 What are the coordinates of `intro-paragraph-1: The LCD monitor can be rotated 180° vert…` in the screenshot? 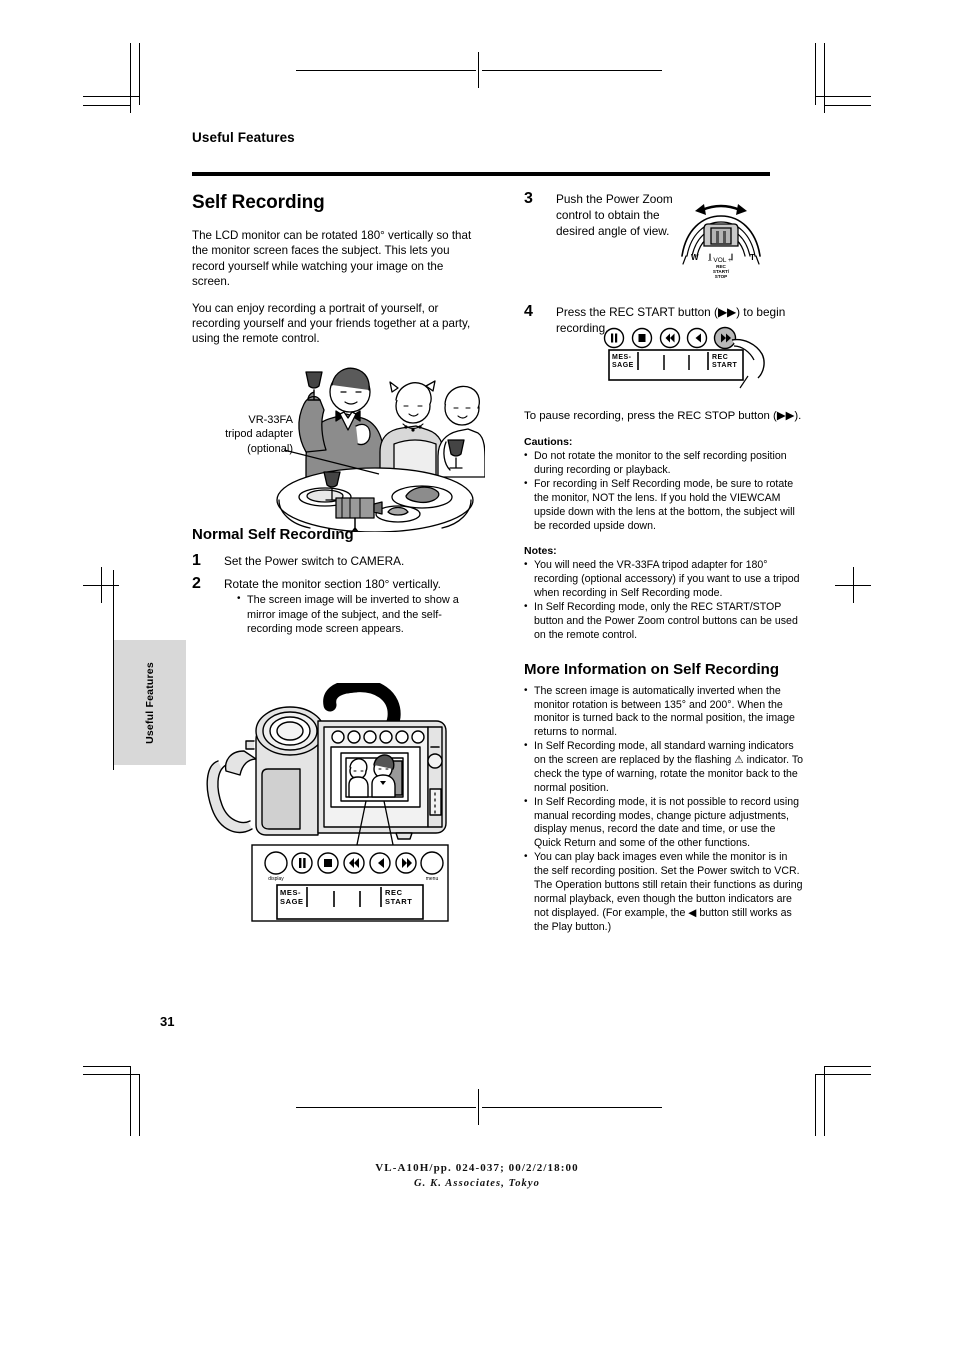 It's located at (332, 259).